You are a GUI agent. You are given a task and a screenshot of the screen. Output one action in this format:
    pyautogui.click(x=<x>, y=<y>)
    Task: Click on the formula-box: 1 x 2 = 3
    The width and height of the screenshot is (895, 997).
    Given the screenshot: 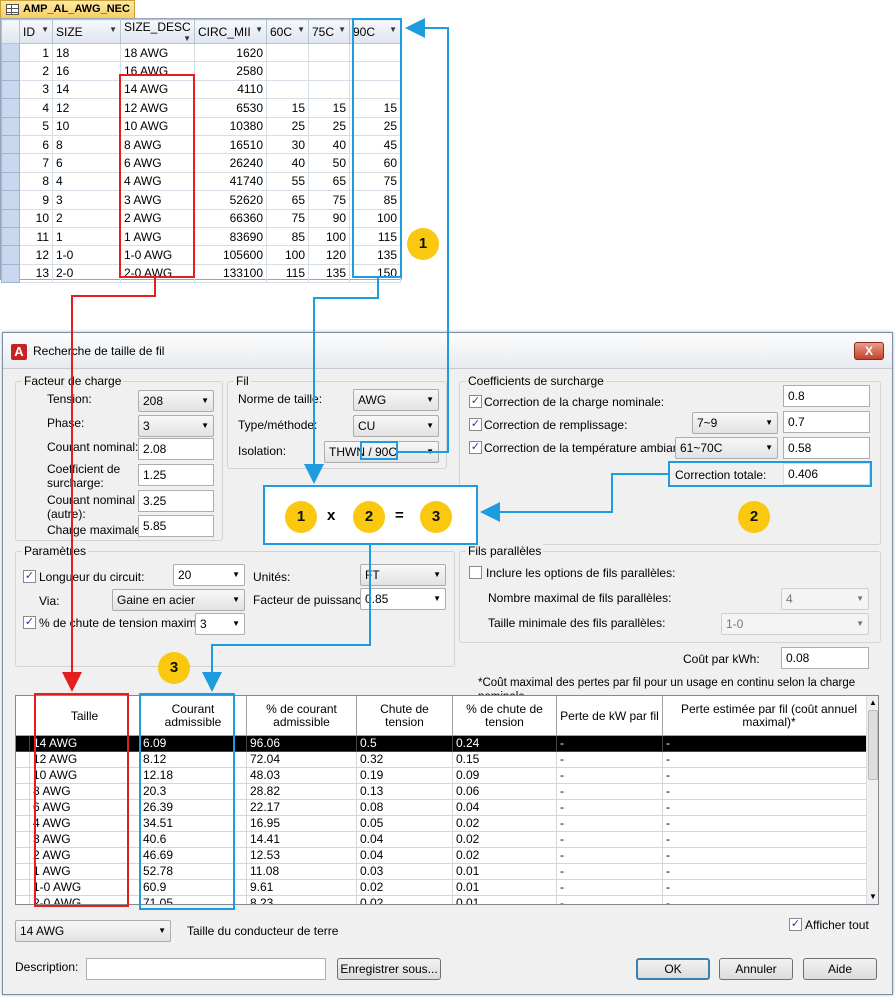 What is the action you would take?
    pyautogui.click(x=370, y=515)
    